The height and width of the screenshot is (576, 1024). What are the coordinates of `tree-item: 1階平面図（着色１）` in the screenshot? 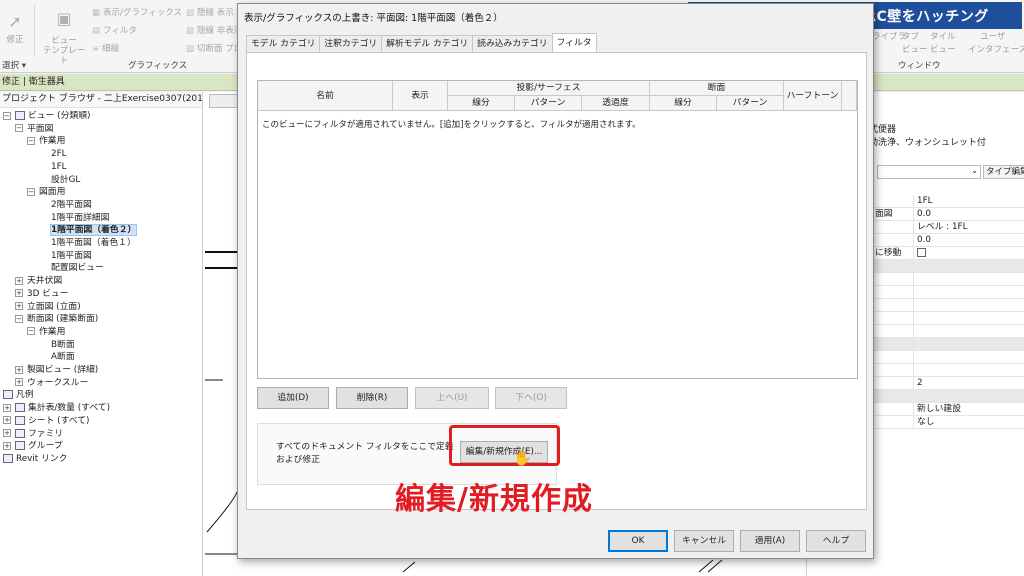 It's located at (93, 243).